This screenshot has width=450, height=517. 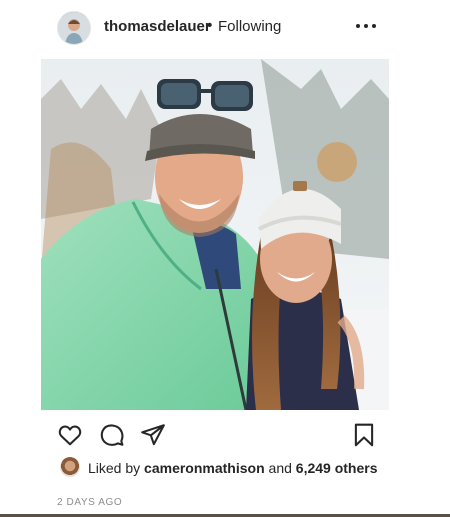 I want to click on more-options-button, so click(x=366, y=26).